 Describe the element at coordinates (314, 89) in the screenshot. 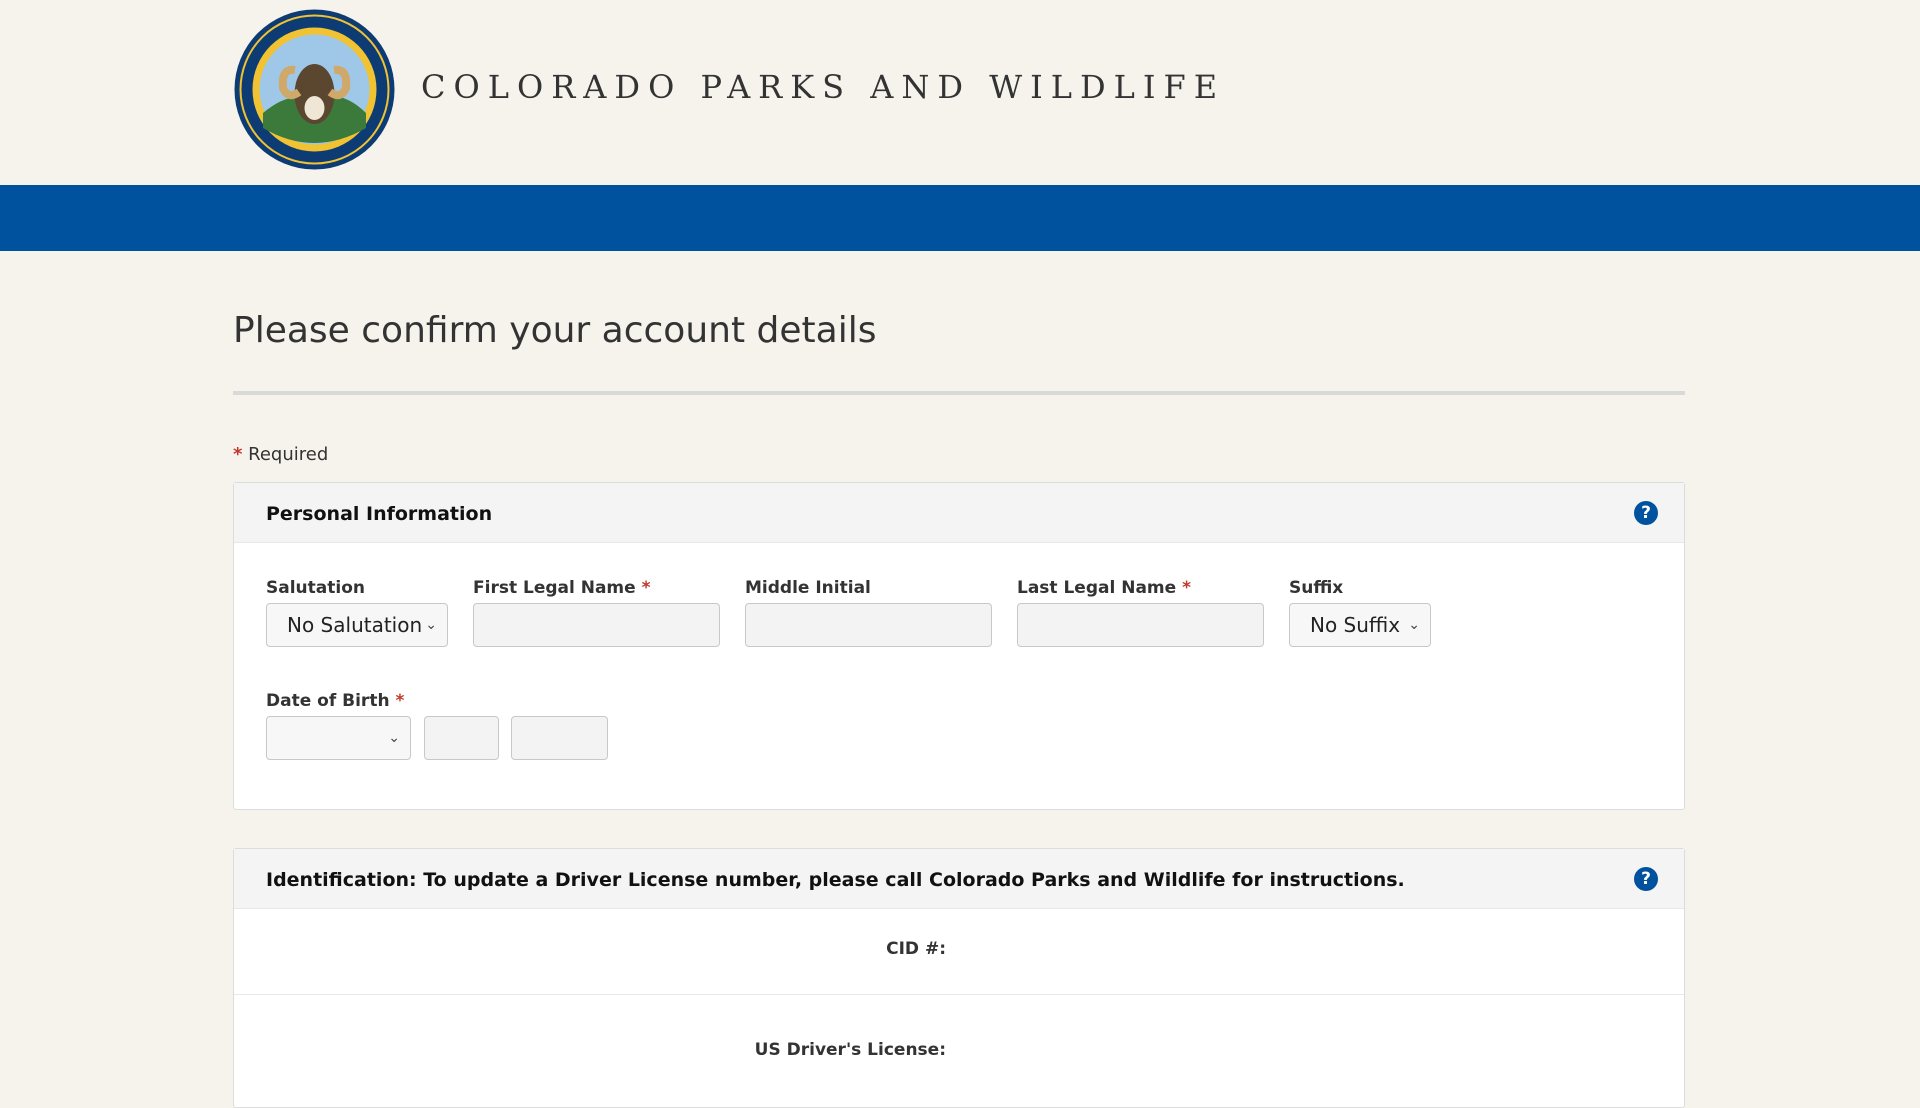

I see `cpw-seal-logo` at that location.